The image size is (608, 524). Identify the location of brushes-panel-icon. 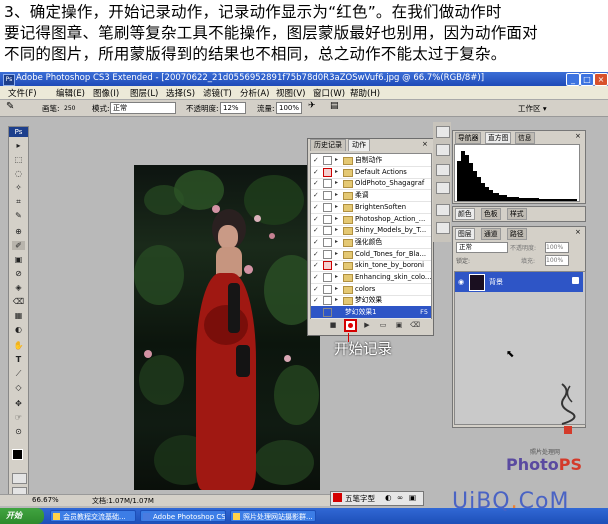
(443, 170).